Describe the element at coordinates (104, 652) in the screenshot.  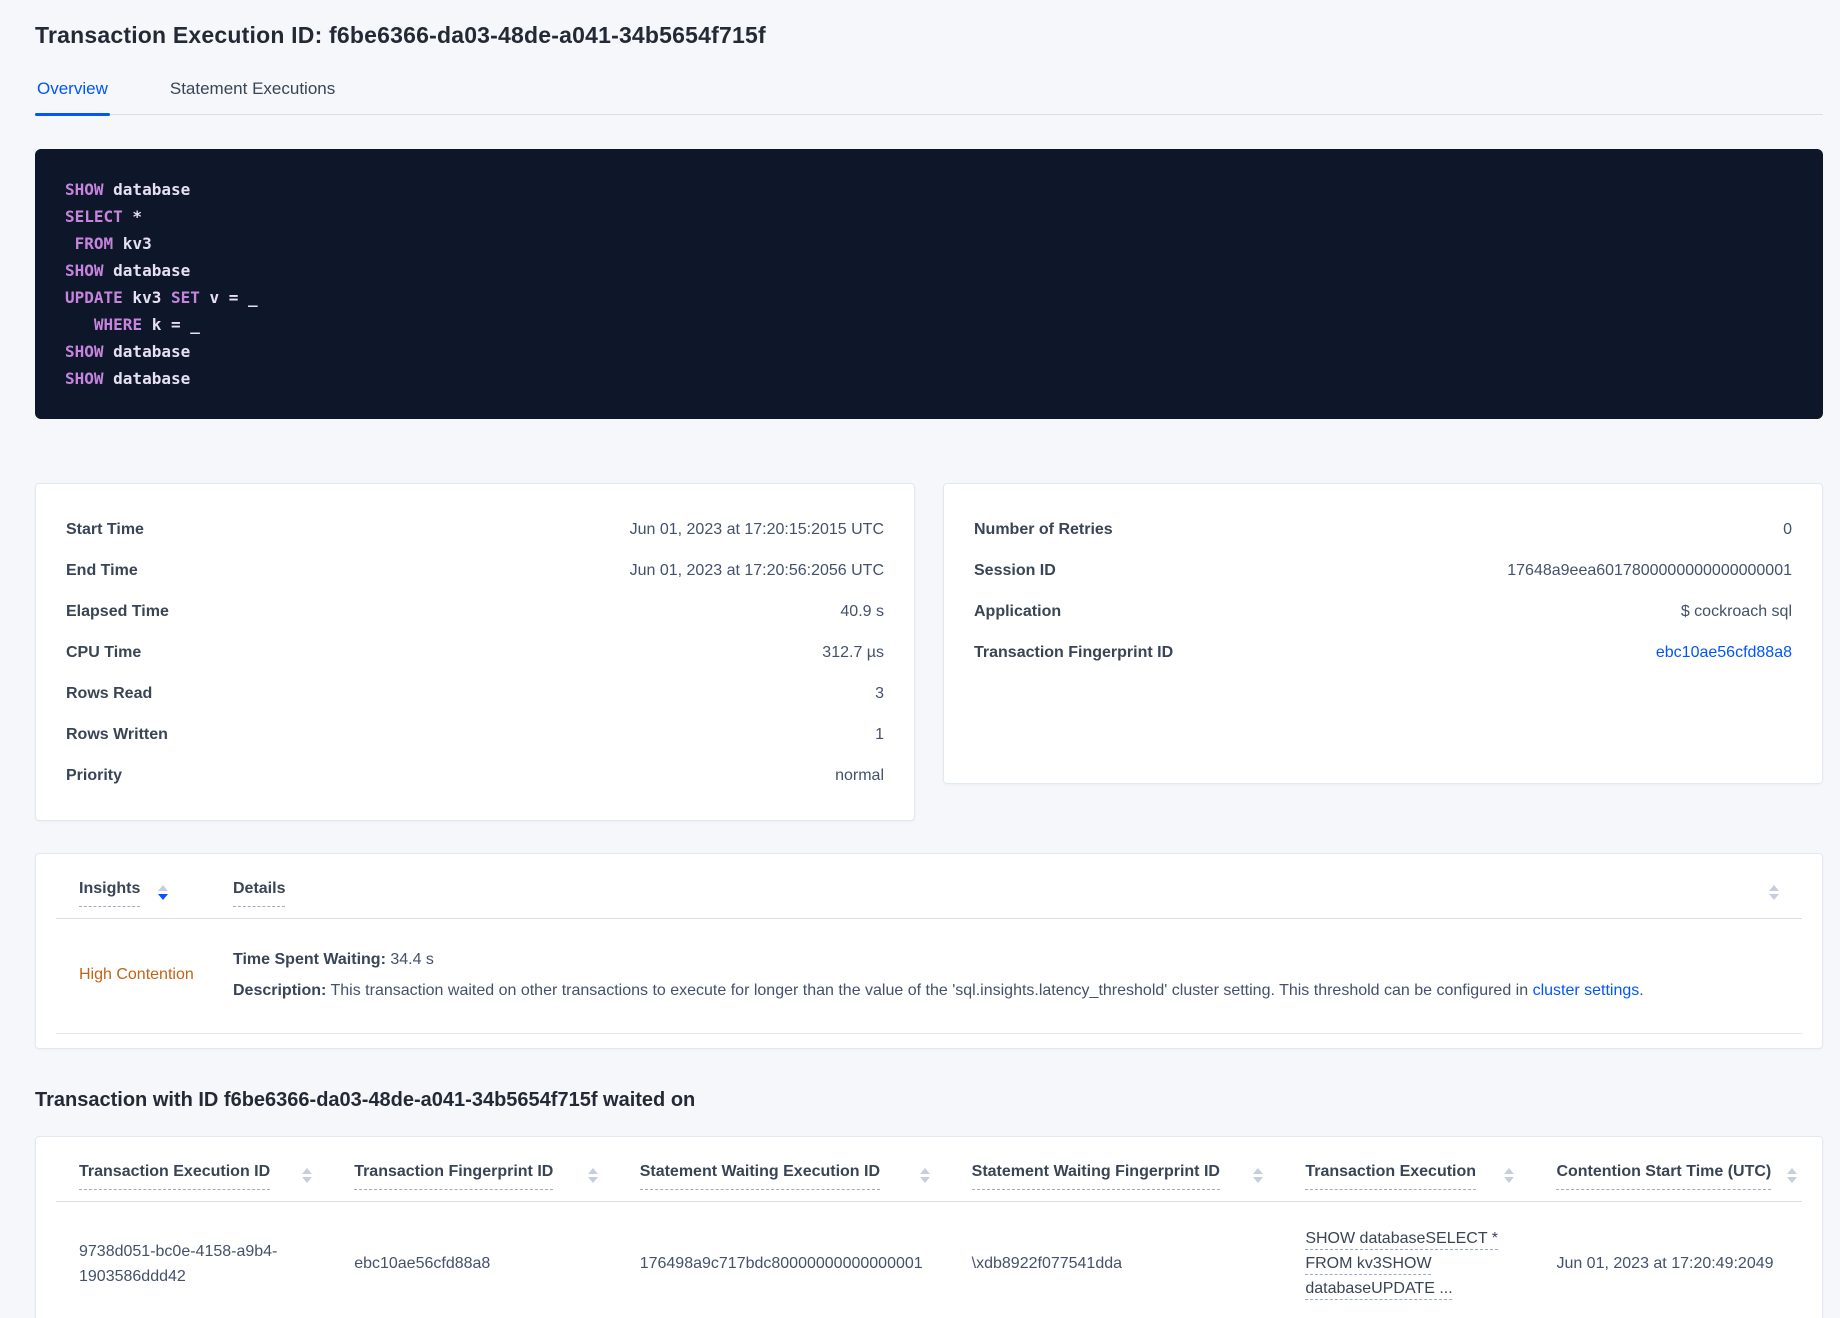
I see `row-label: CPU Time` at that location.